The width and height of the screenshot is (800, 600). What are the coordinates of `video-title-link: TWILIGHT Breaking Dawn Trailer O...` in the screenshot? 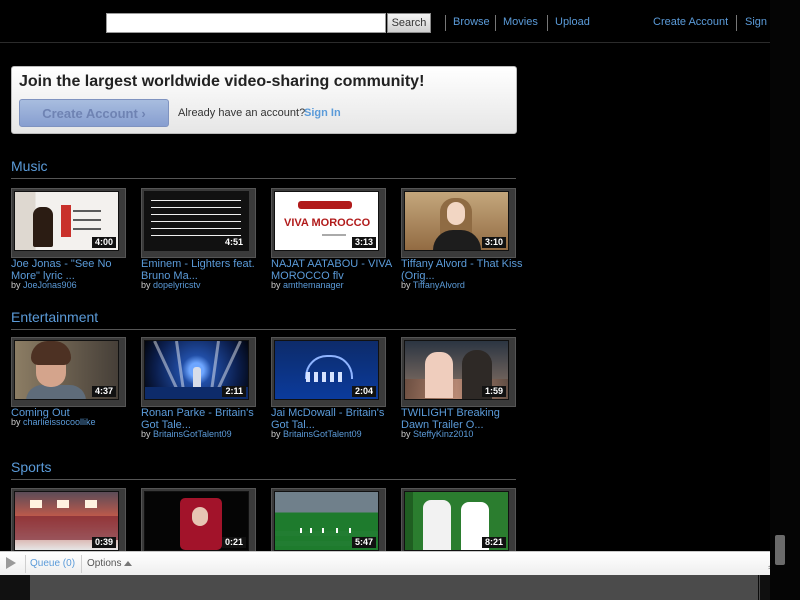 It's located at (462, 419).